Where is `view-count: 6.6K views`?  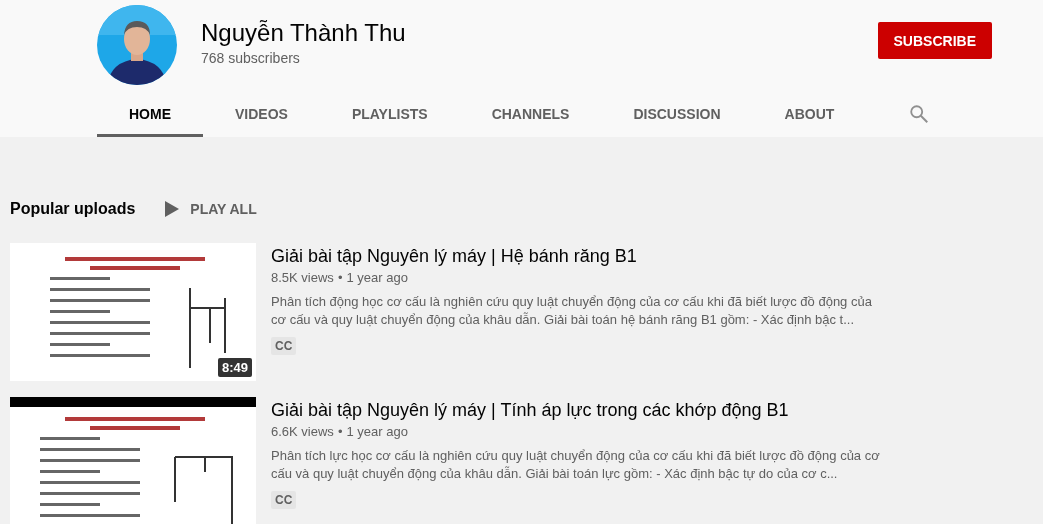 view-count: 6.6K views is located at coordinates (302, 431).